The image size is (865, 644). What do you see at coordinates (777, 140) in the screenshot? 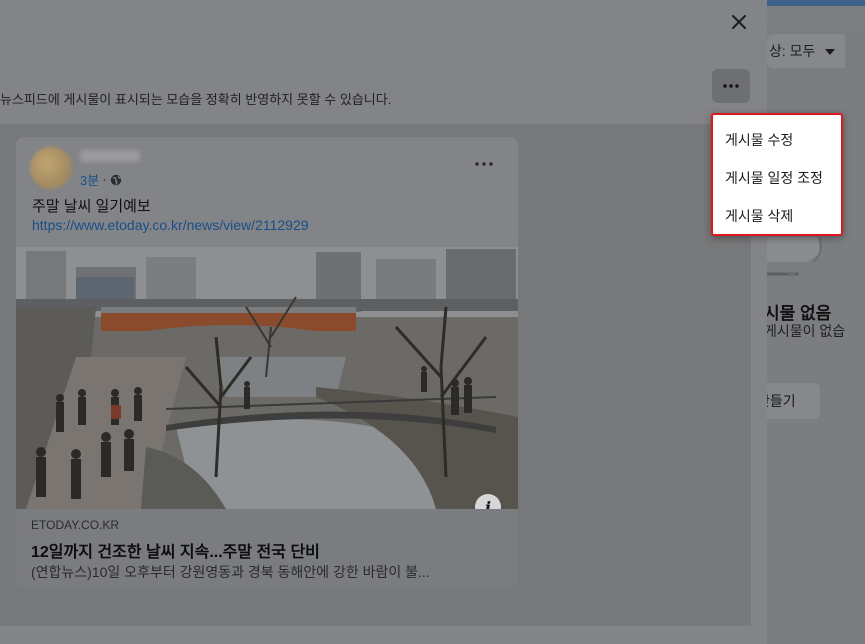
I see `menu-item-edit-post: 게시물 수정` at bounding box center [777, 140].